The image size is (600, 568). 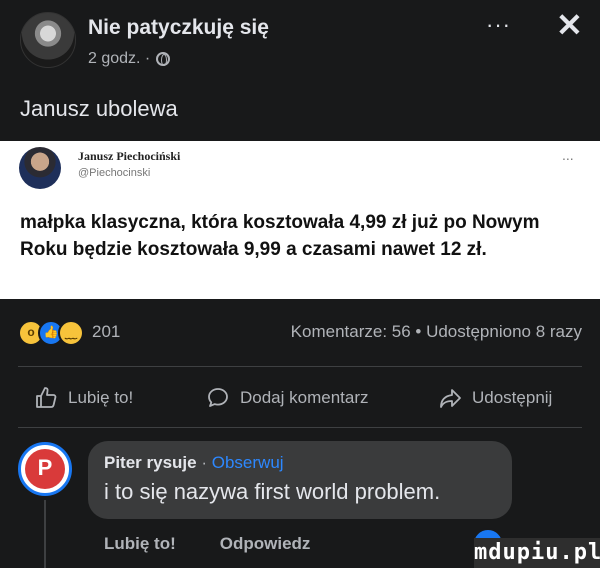 I want to click on comment-reply-button: Odpowiedz, so click(x=265, y=544).